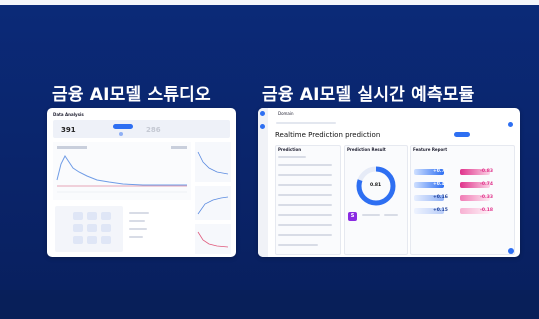 This screenshot has height=319, width=539. I want to click on realtime-sidebar, so click(263, 182).